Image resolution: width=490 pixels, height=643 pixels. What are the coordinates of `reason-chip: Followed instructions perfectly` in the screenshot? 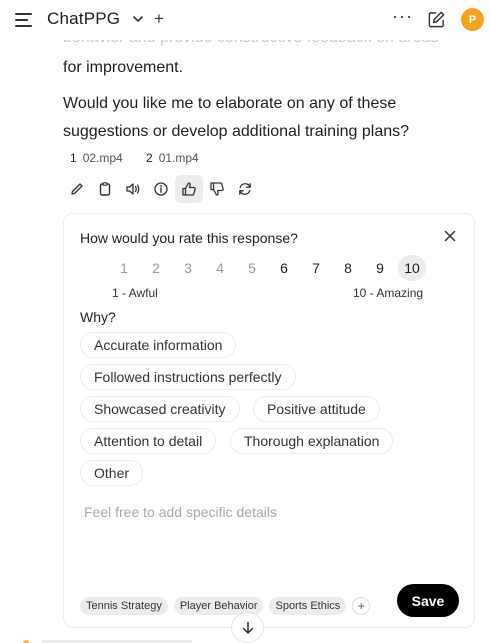 It's located at (188, 377).